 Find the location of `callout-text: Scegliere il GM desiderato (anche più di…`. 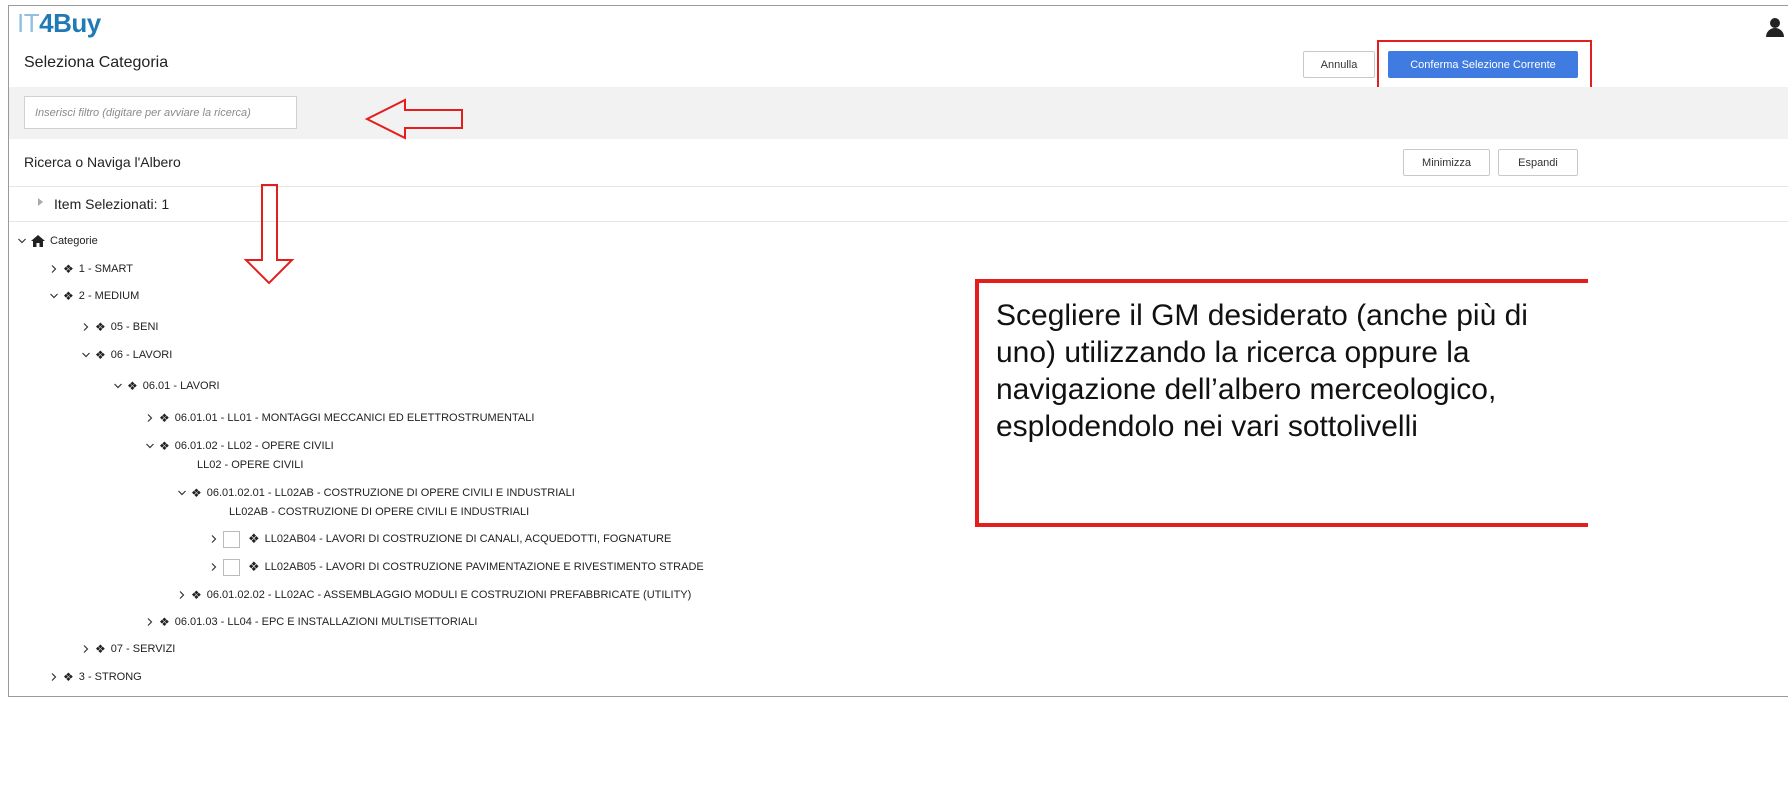

callout-text: Scegliere il GM desiderato (anche più di… is located at coordinates (1262, 371).